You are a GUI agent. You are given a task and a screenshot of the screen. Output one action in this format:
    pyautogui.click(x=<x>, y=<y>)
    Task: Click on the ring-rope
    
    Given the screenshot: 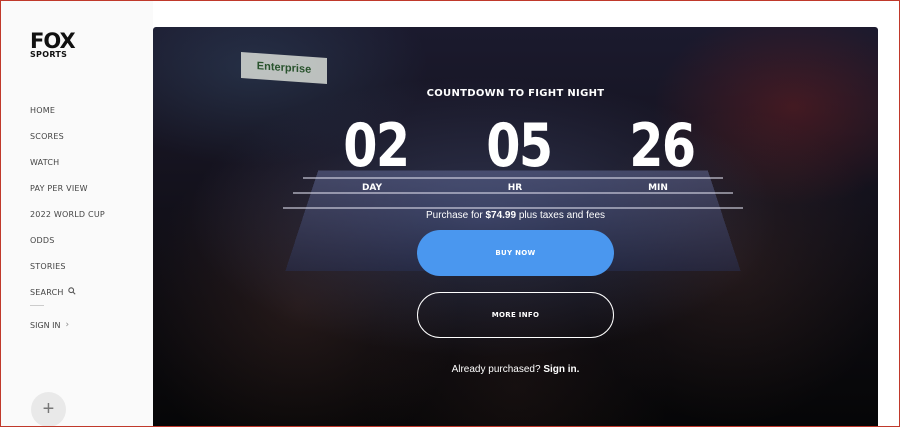 What is the action you would take?
    pyautogui.click(x=513, y=208)
    